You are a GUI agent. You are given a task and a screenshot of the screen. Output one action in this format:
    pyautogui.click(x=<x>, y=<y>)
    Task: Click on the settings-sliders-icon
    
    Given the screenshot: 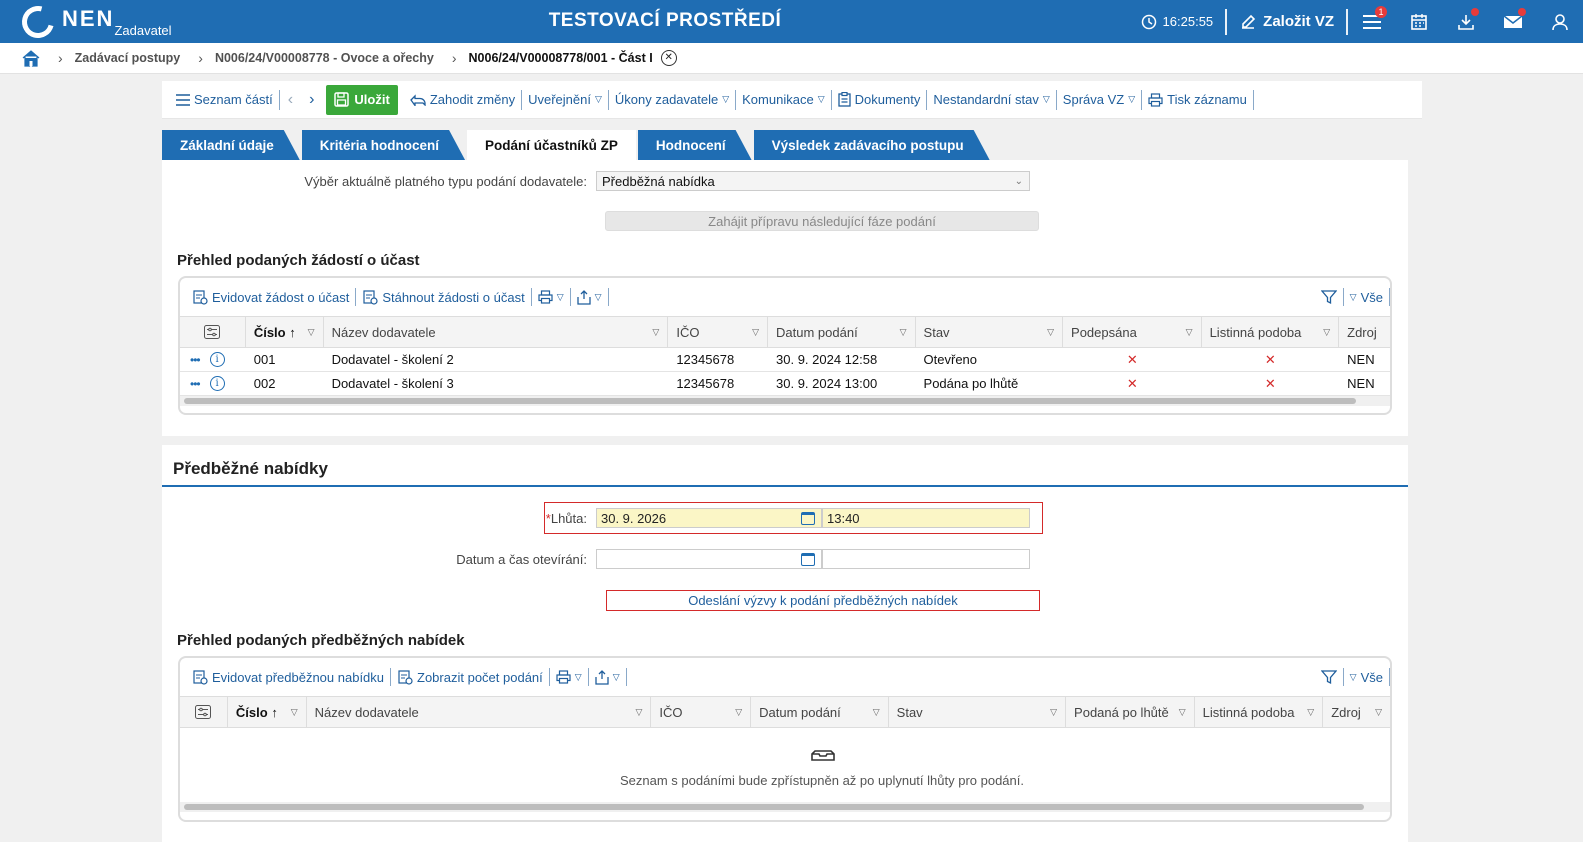 What is the action you would take?
    pyautogui.click(x=203, y=712)
    